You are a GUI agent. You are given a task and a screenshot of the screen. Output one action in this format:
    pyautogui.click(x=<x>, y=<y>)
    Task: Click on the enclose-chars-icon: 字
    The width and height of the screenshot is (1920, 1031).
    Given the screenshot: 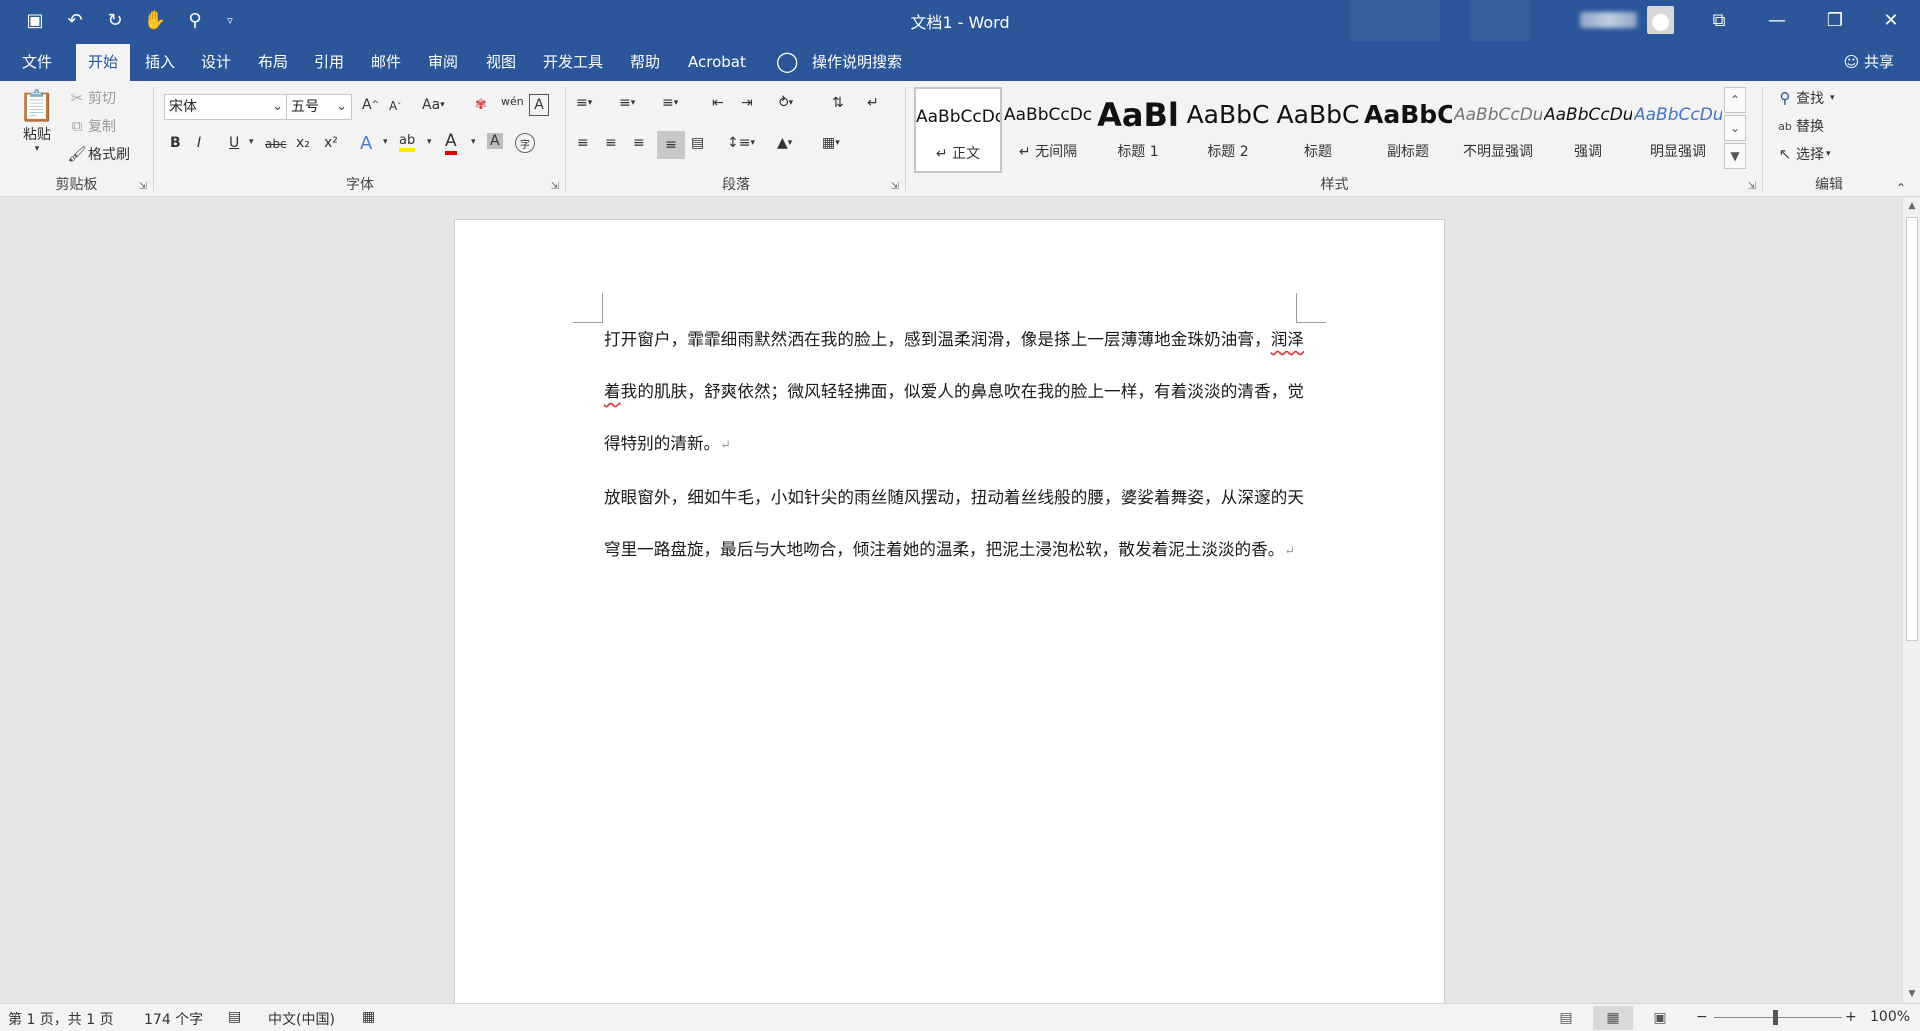 What is the action you would take?
    pyautogui.click(x=525, y=143)
    